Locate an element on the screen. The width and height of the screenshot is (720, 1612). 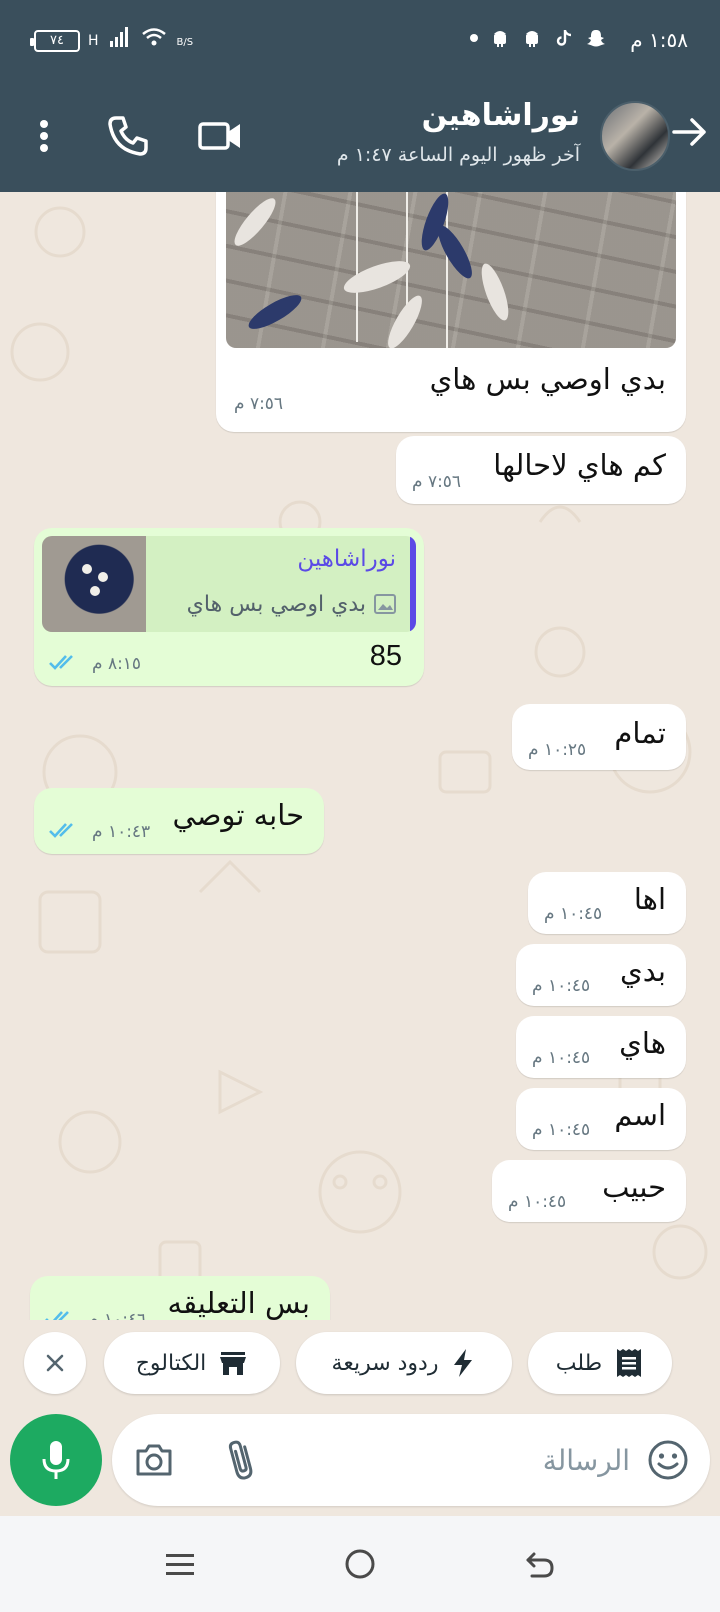
more-icon is located at coordinates (44, 136).